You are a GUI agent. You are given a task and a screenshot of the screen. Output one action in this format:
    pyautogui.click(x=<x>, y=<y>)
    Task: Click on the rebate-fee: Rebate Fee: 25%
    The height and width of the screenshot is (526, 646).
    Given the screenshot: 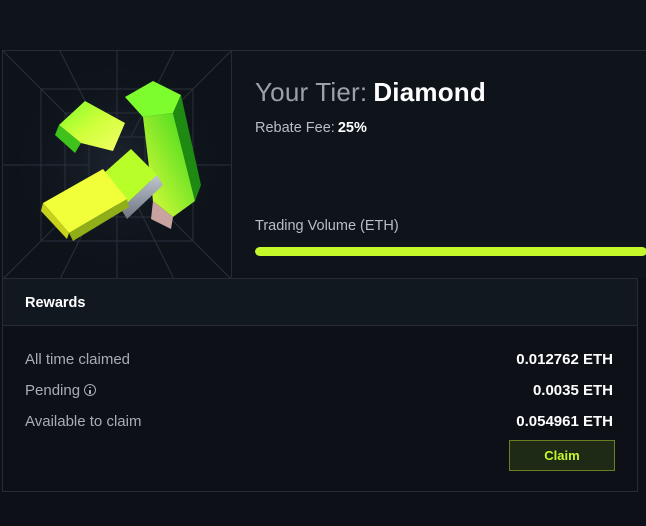 What is the action you would take?
    pyautogui.click(x=311, y=128)
    